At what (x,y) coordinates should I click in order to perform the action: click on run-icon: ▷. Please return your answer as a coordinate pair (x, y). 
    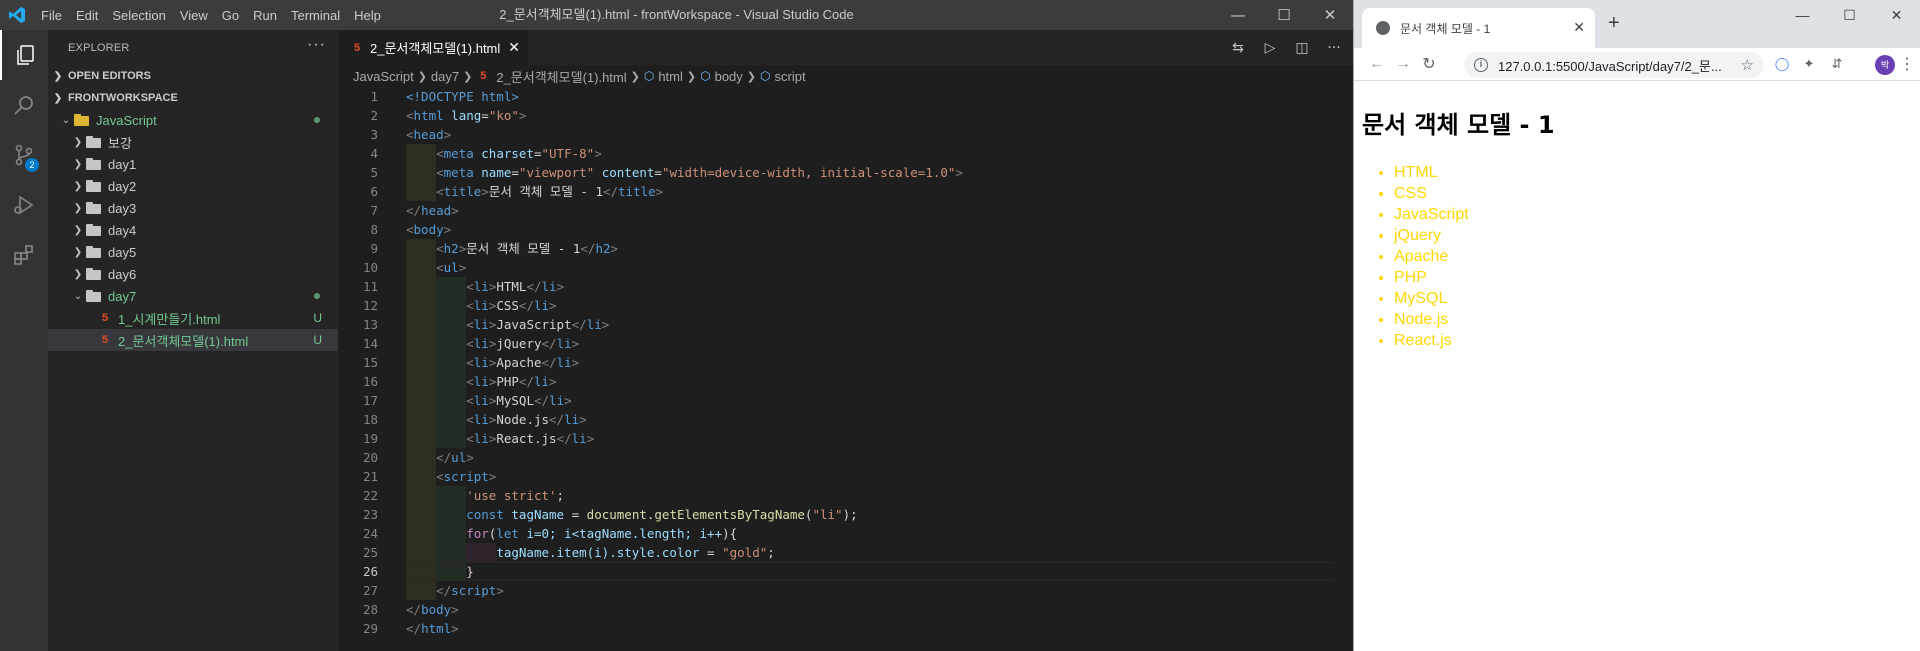
    Looking at the image, I should click on (1270, 48).